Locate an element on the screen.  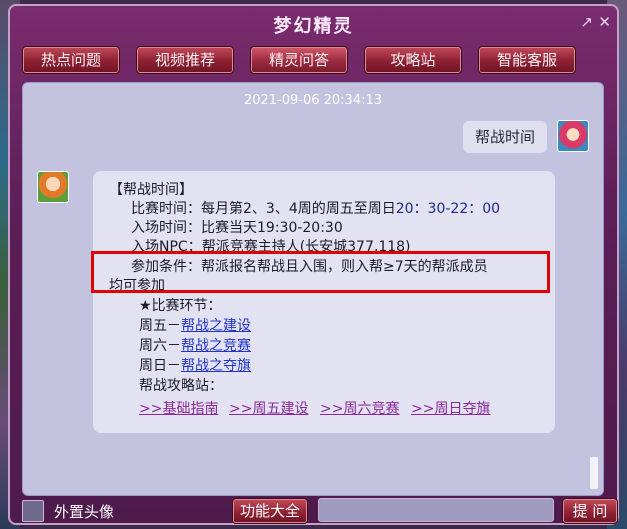
stage-sunday: 周日－帮战之夺旗 is located at coordinates (195, 366).